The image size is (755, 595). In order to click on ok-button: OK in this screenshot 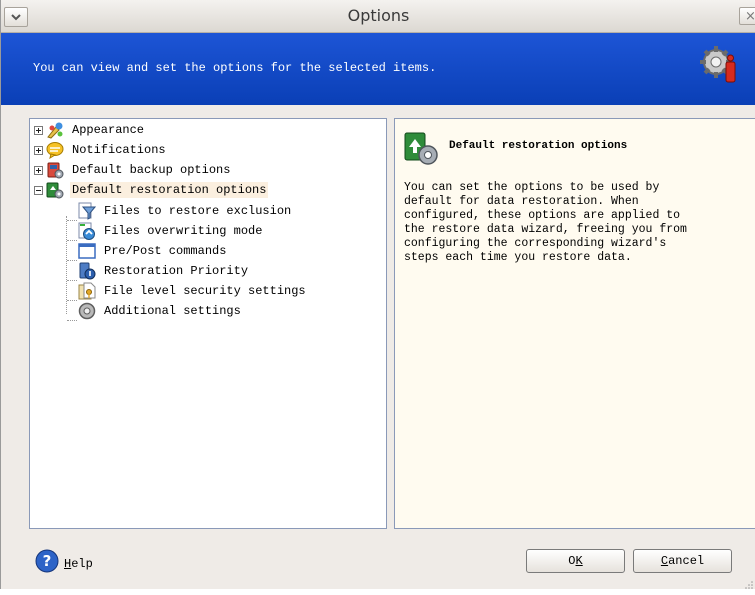, I will do `click(575, 561)`.